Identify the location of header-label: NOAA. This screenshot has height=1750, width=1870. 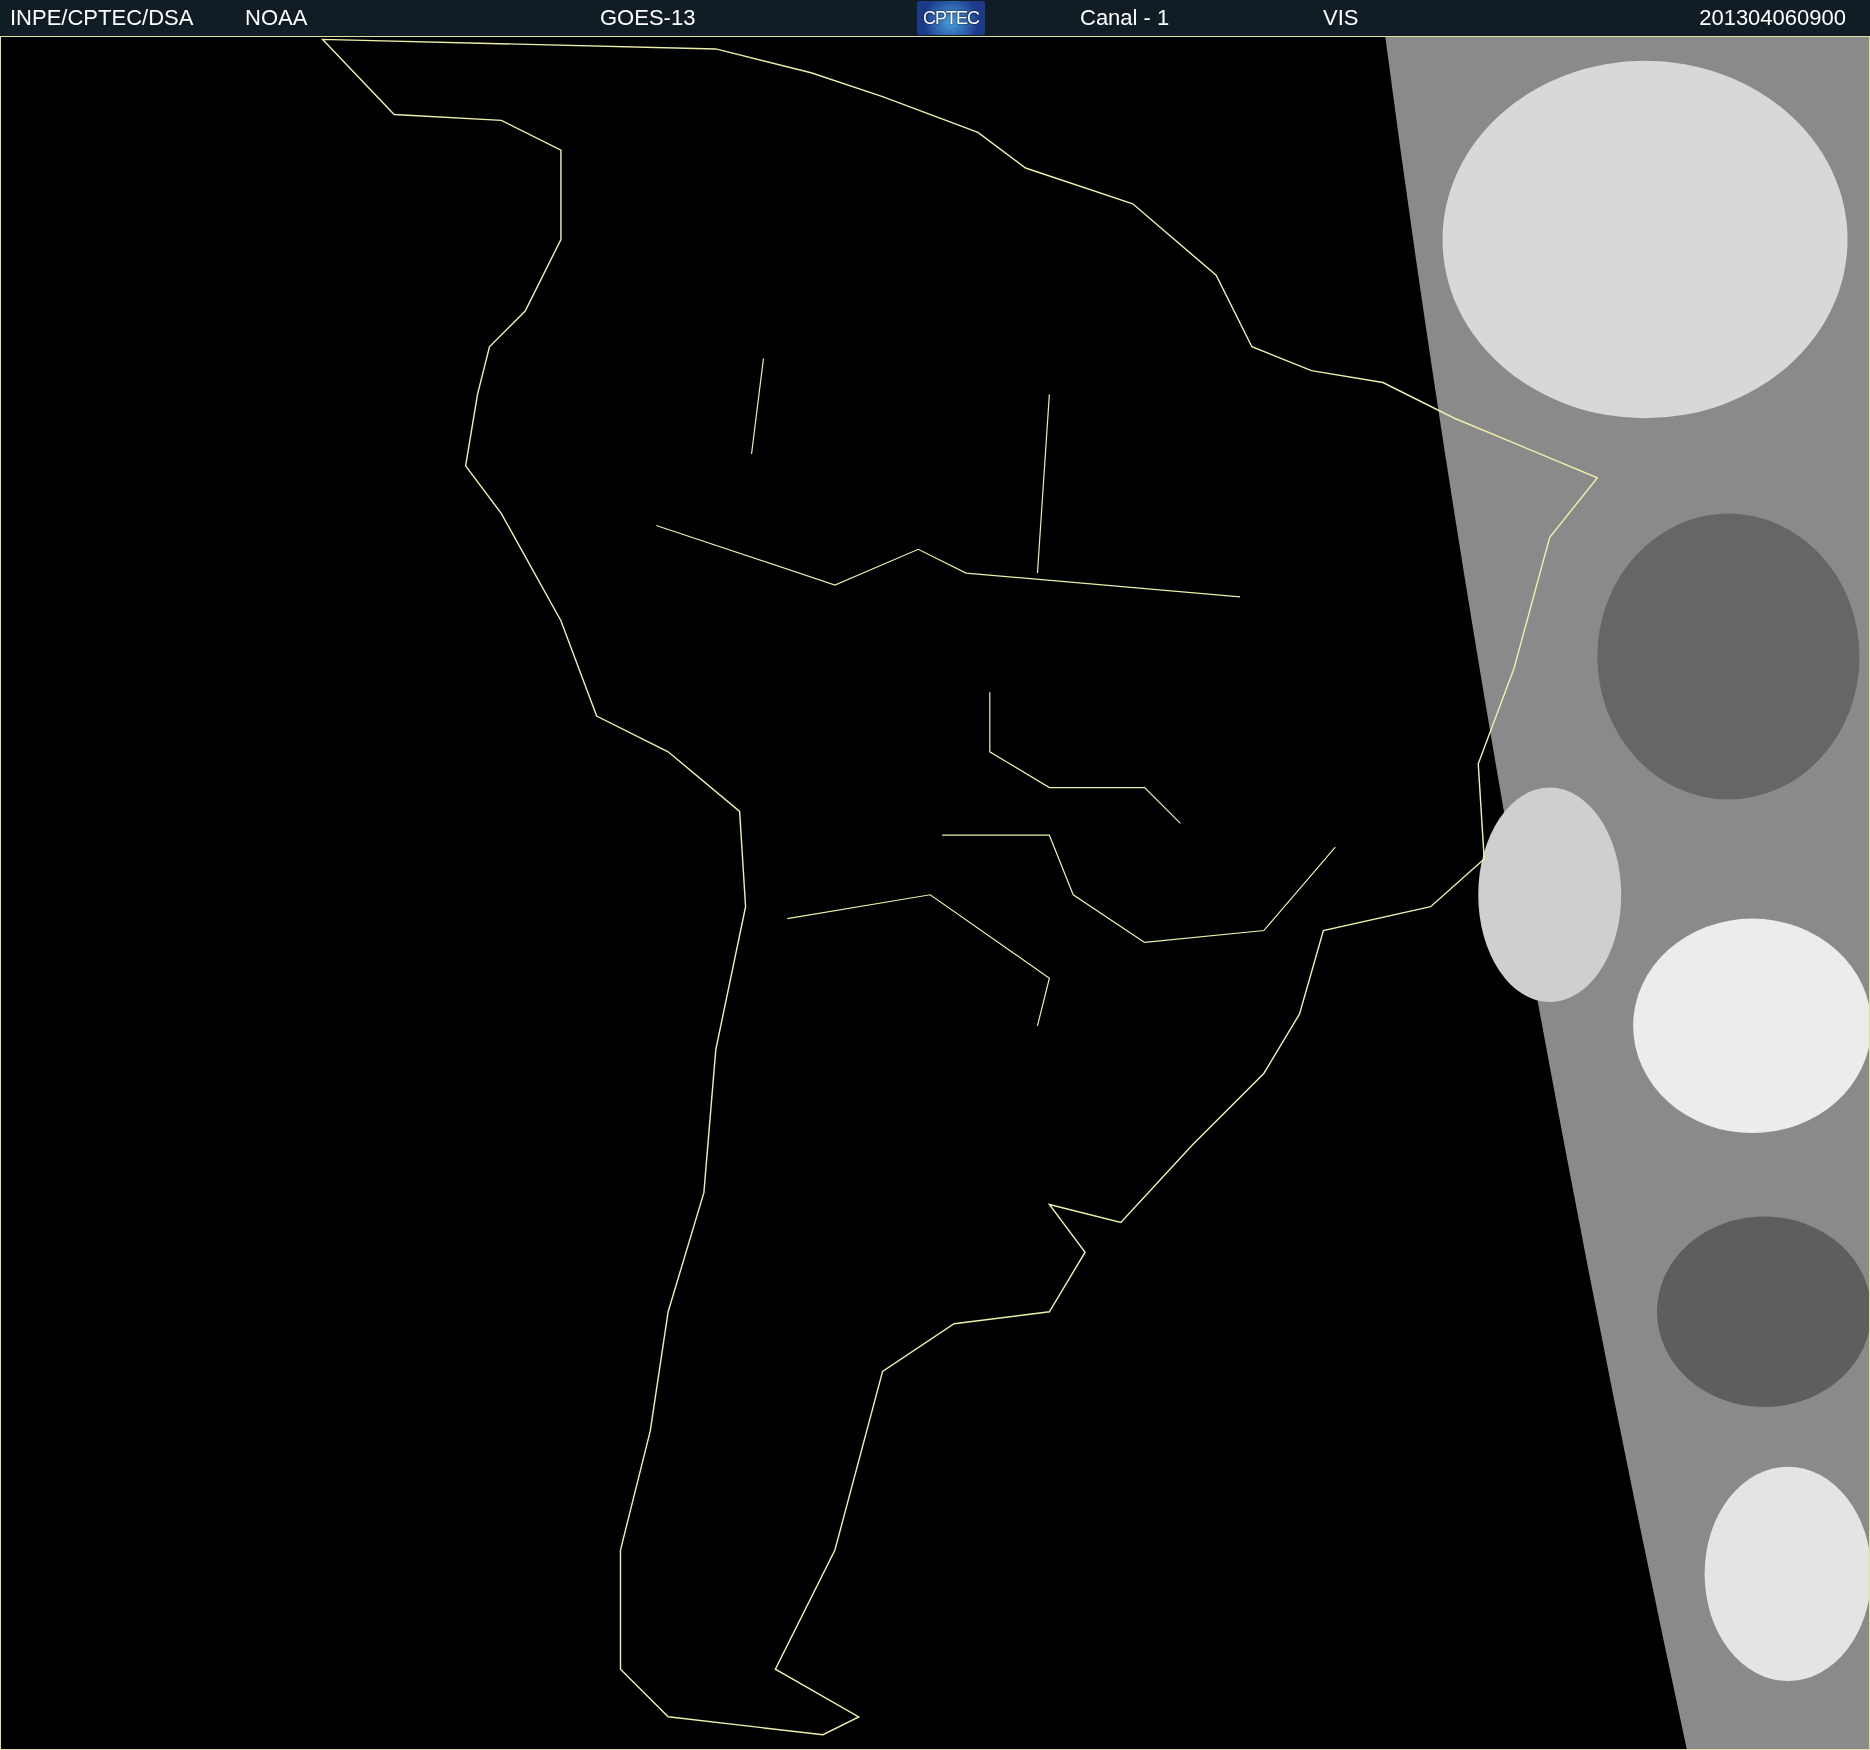
(276, 18).